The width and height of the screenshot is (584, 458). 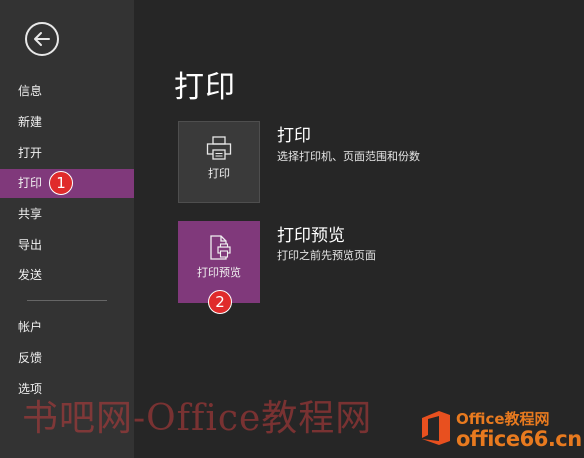 What do you see at coordinates (326, 255) in the screenshot?
I see `print-preview-option-description: 打印之前先预览页面` at bounding box center [326, 255].